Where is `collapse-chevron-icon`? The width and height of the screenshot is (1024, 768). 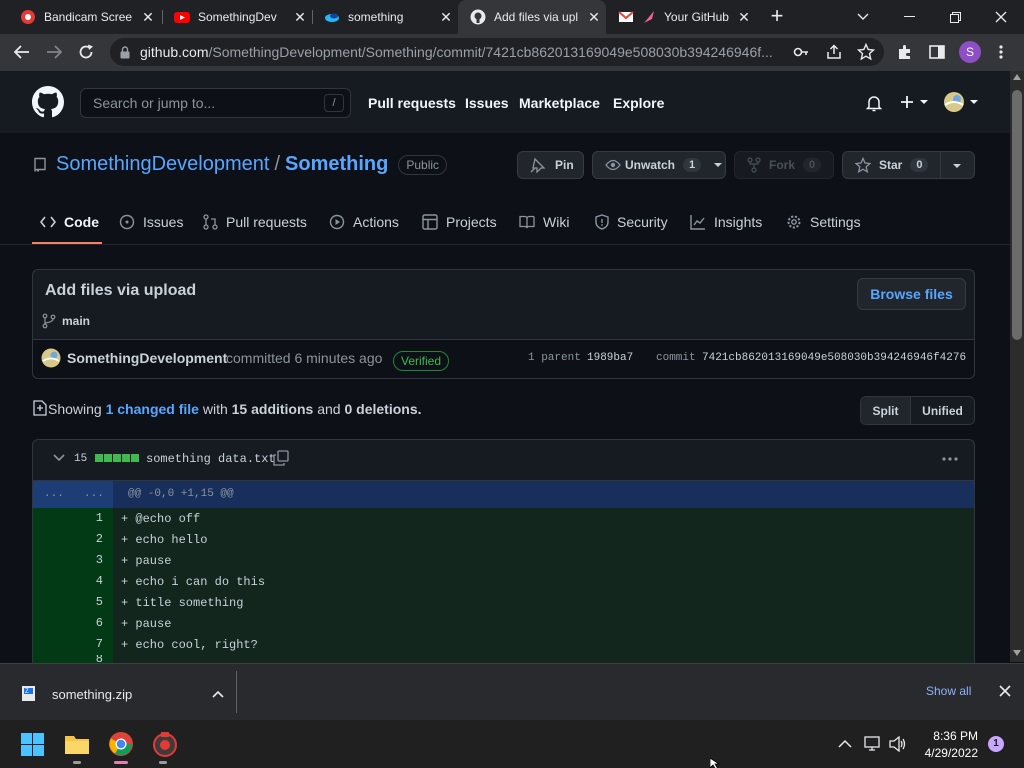 collapse-chevron-icon is located at coordinates (59, 458).